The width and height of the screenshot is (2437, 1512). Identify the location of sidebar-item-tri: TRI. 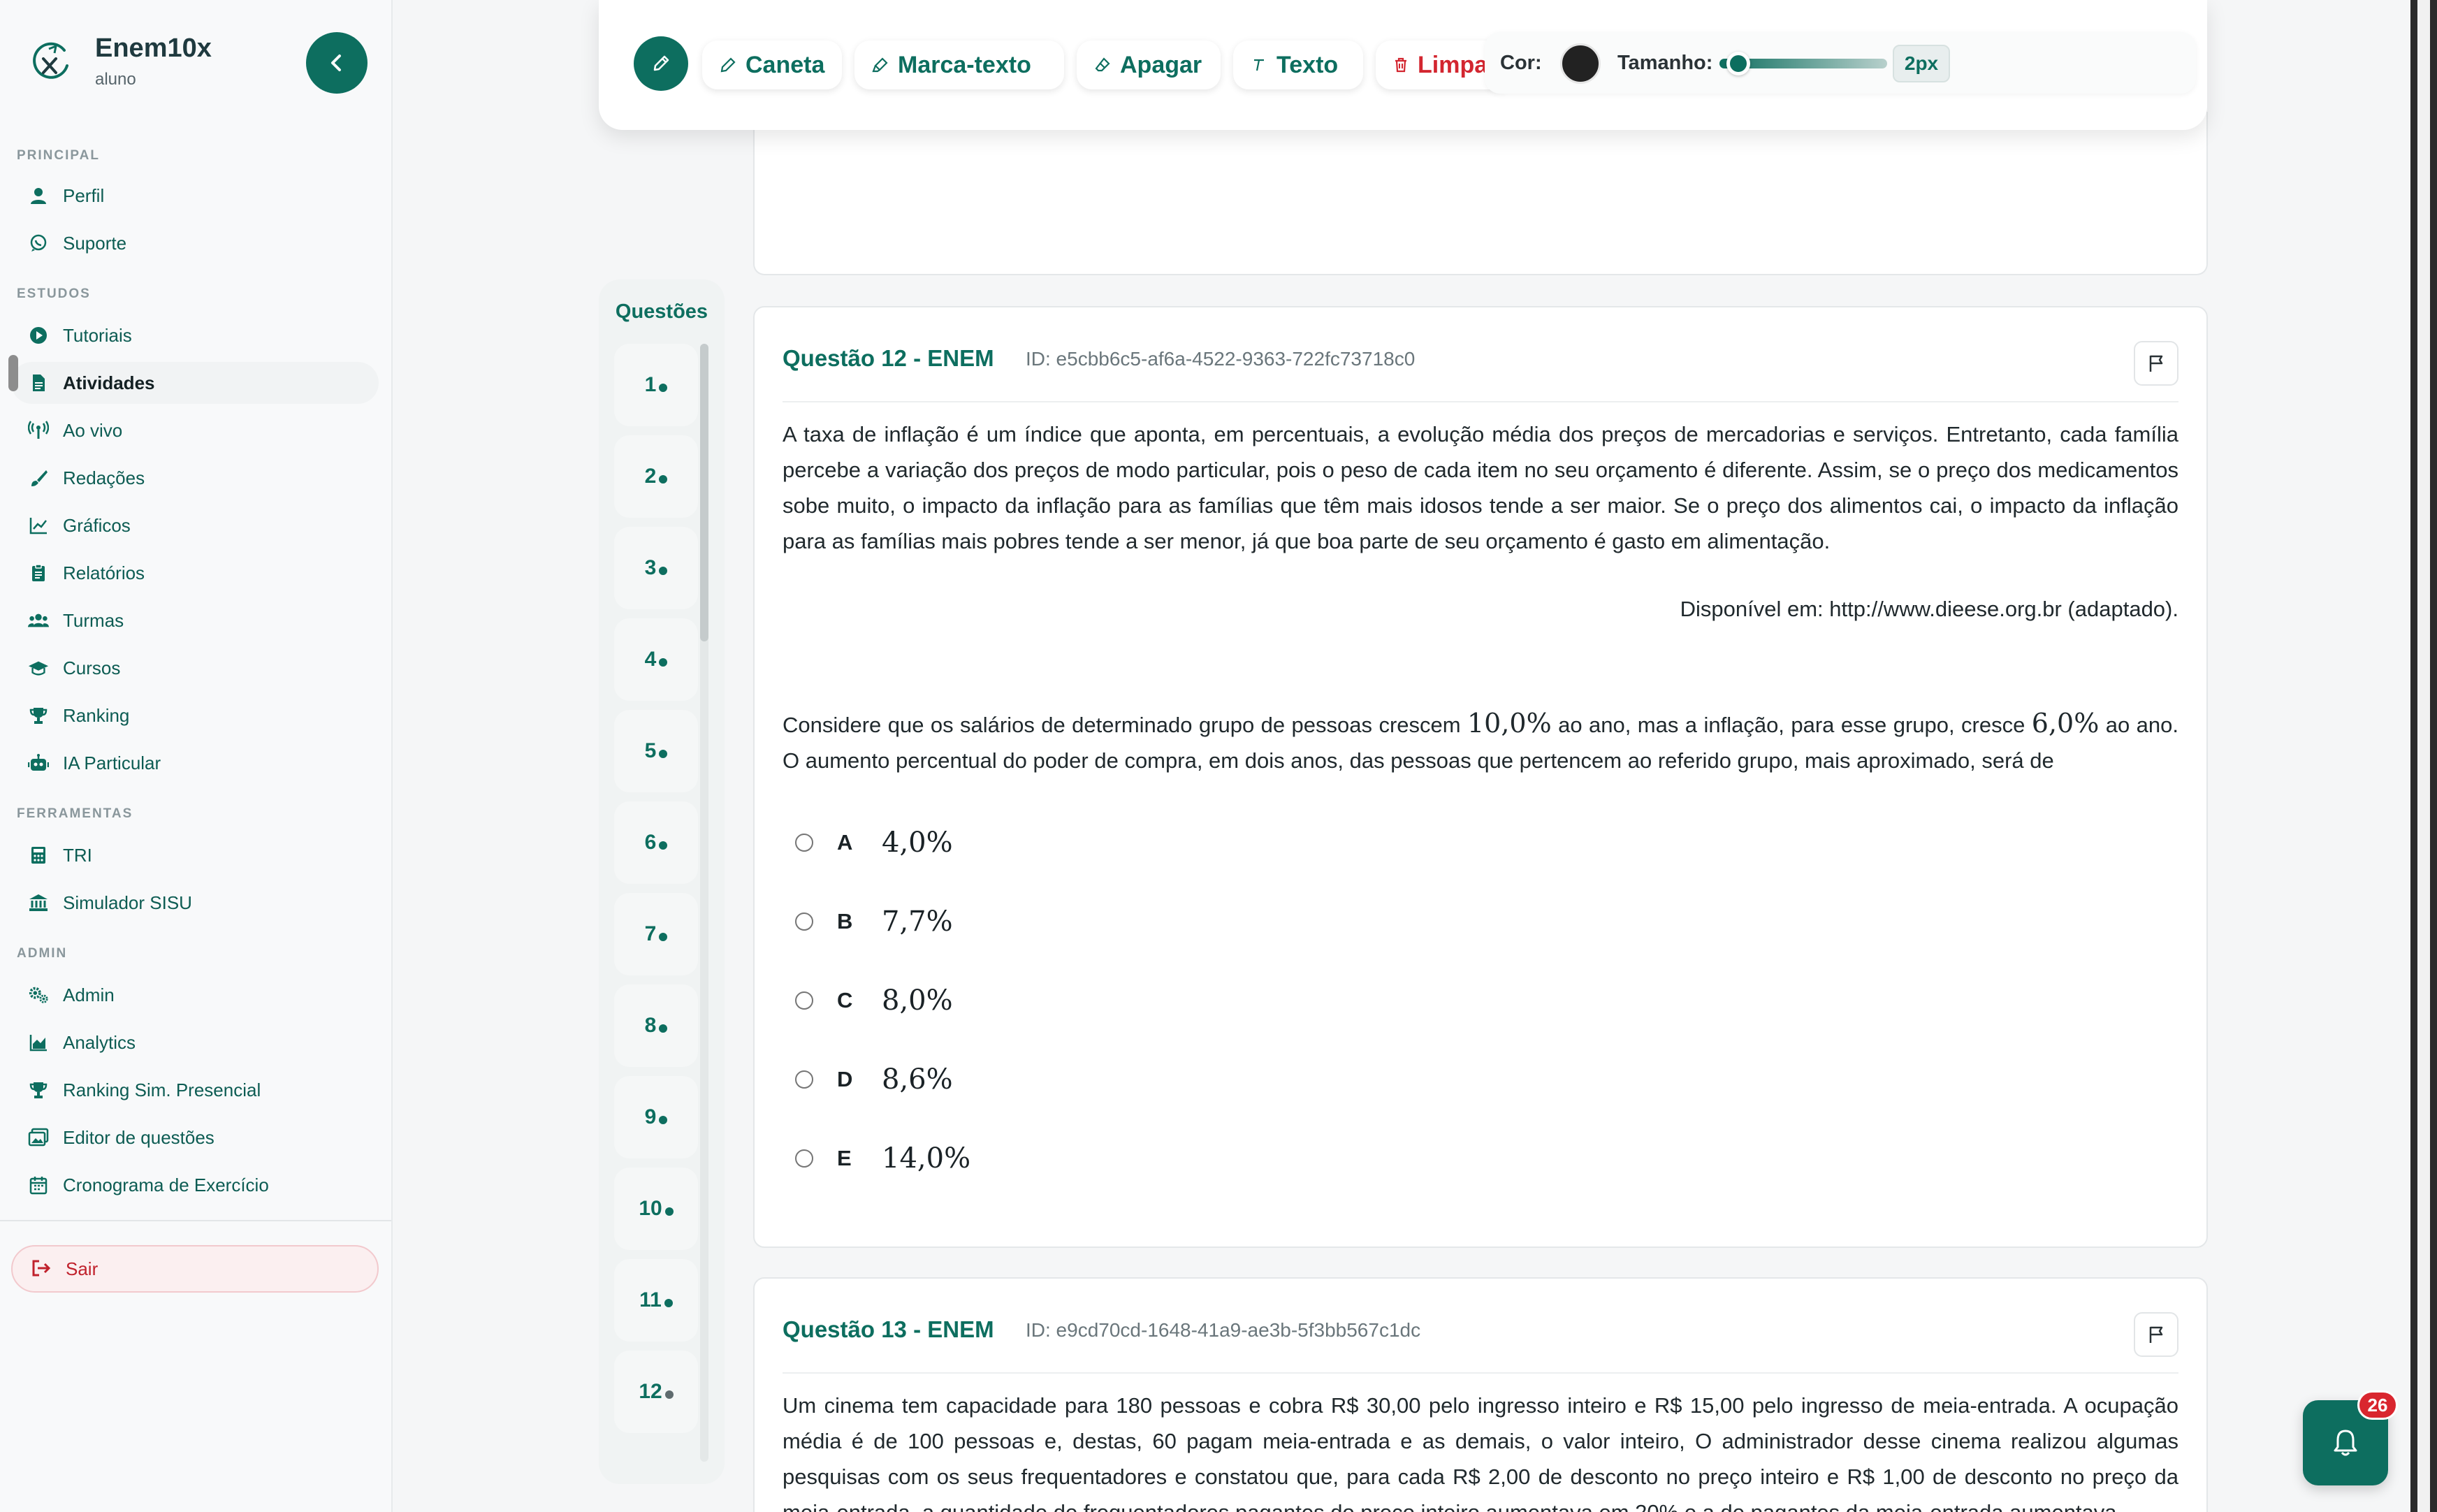
(195, 855).